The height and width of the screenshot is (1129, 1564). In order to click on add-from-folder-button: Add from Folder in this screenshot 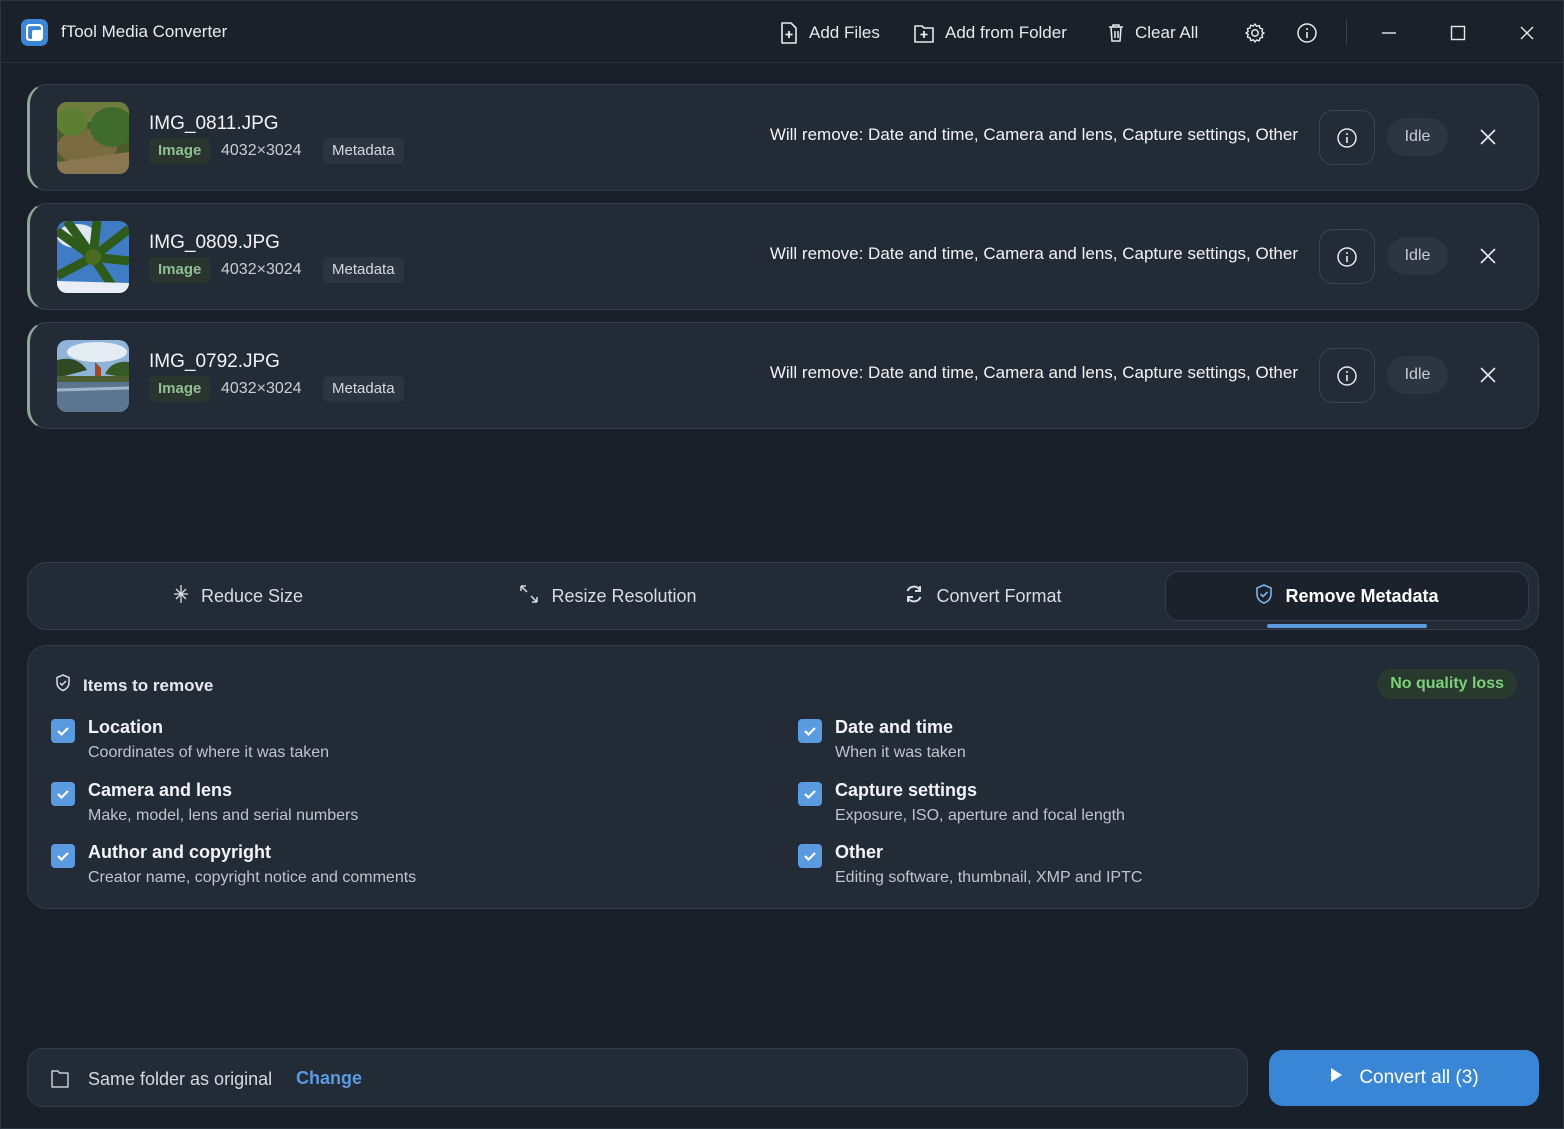, I will do `click(990, 33)`.